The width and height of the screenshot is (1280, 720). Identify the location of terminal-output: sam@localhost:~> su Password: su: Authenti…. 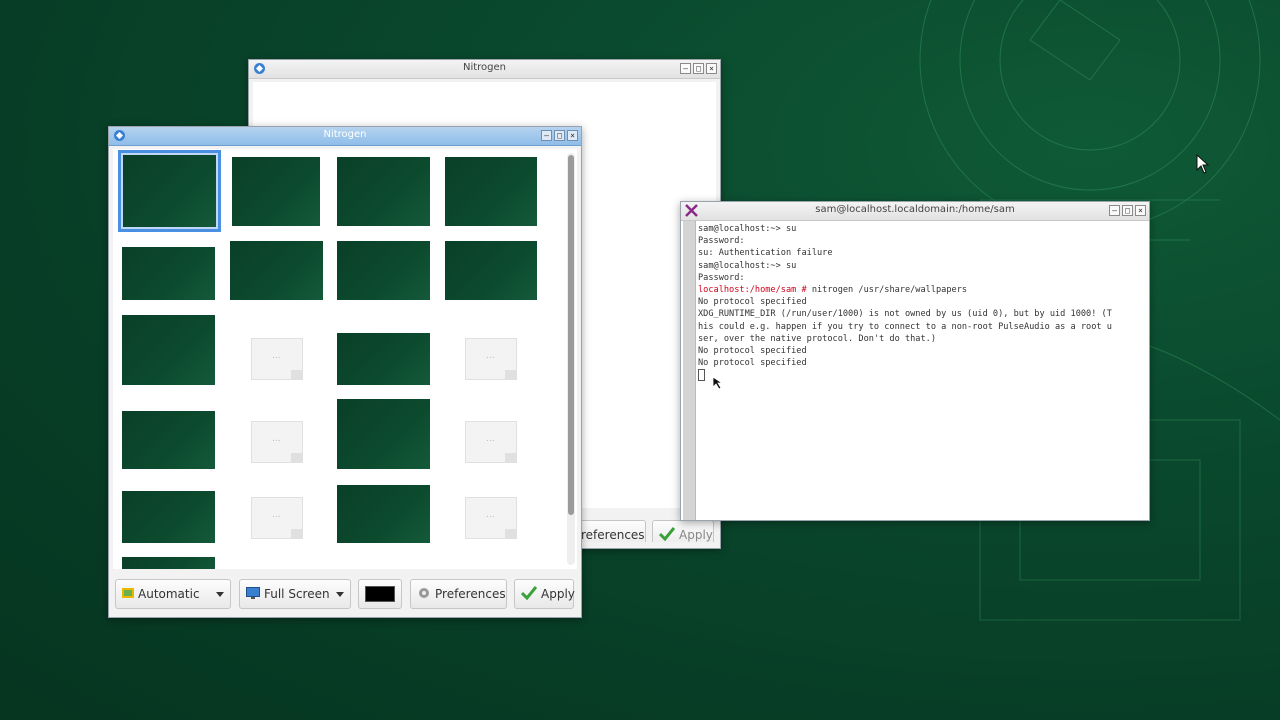
(922, 370).